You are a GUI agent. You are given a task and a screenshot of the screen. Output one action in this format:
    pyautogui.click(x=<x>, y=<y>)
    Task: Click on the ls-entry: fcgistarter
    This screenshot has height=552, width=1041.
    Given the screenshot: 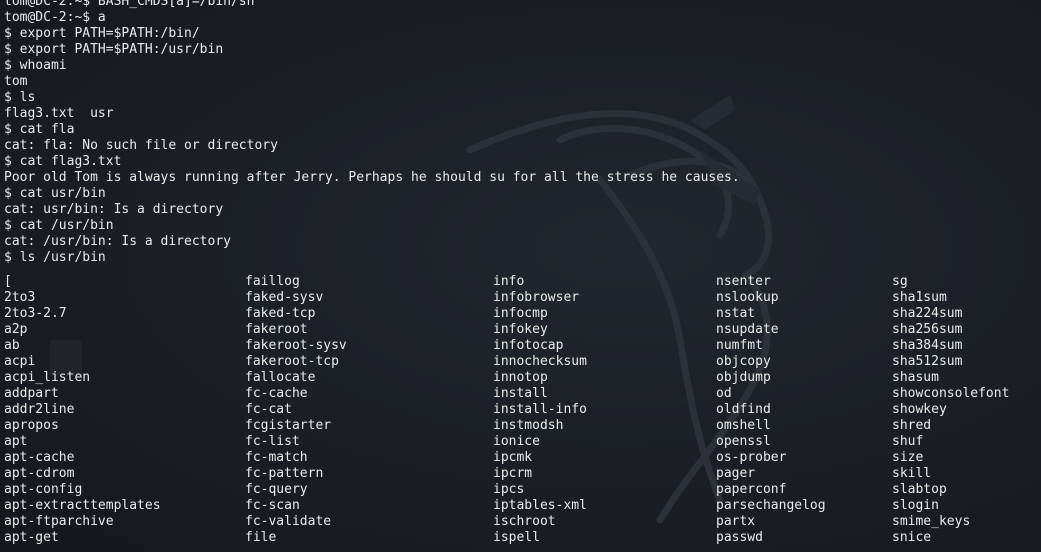 What is the action you would take?
    pyautogui.click(x=288, y=425)
    